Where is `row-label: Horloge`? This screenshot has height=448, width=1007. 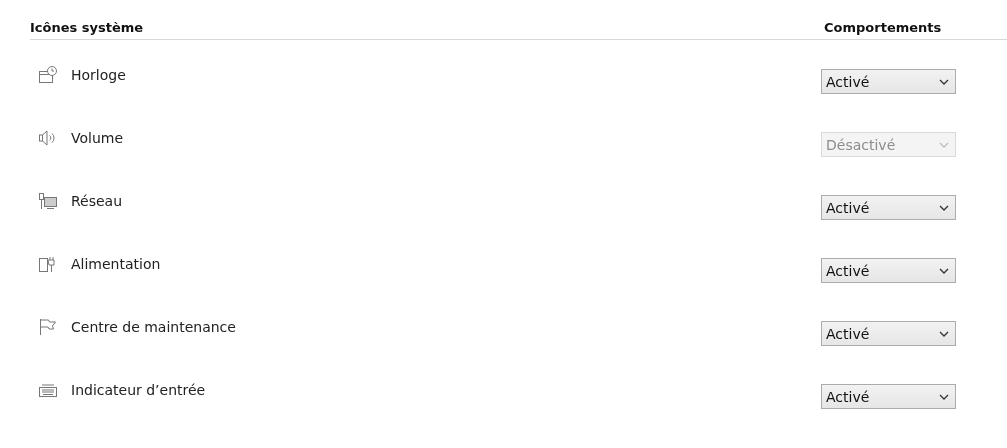
row-label: Horloge is located at coordinates (98, 75).